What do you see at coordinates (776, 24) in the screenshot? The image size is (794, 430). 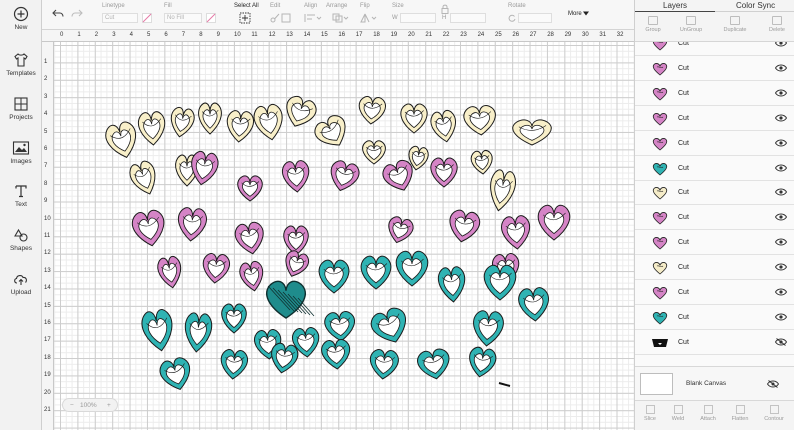 I see `delete-button: Delete` at bounding box center [776, 24].